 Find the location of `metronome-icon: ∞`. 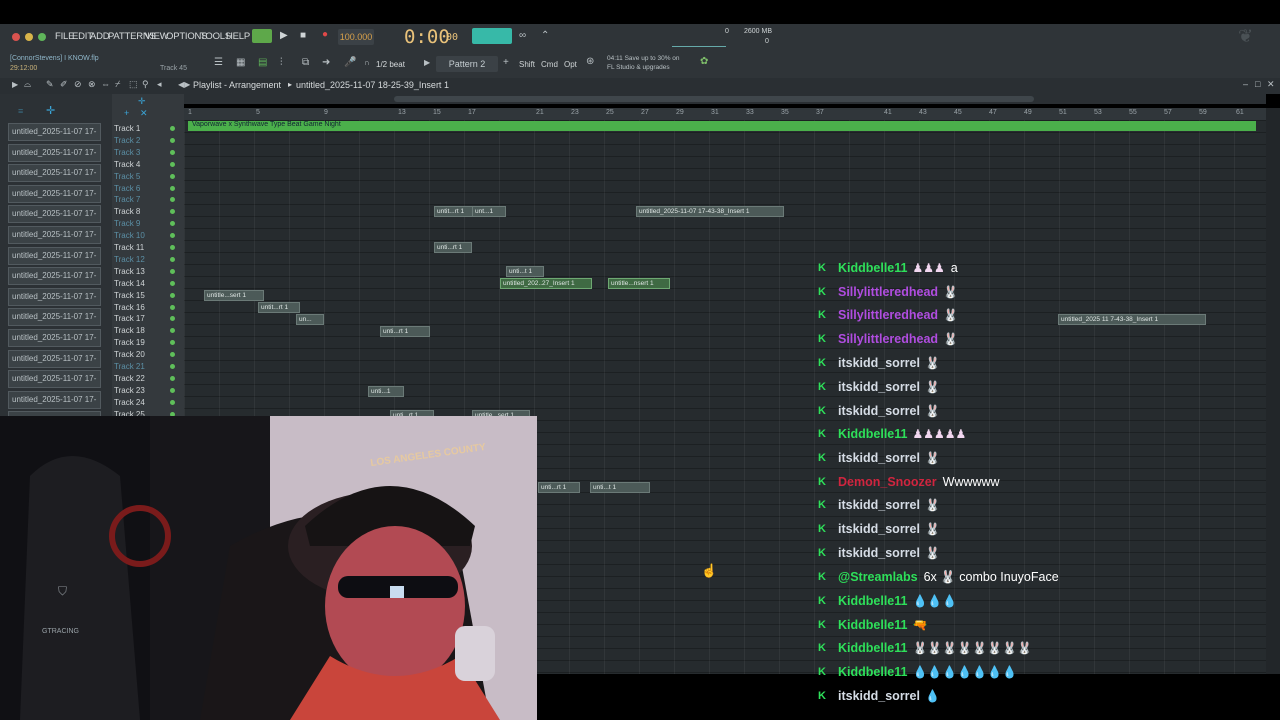

metronome-icon: ∞ is located at coordinates (522, 35).